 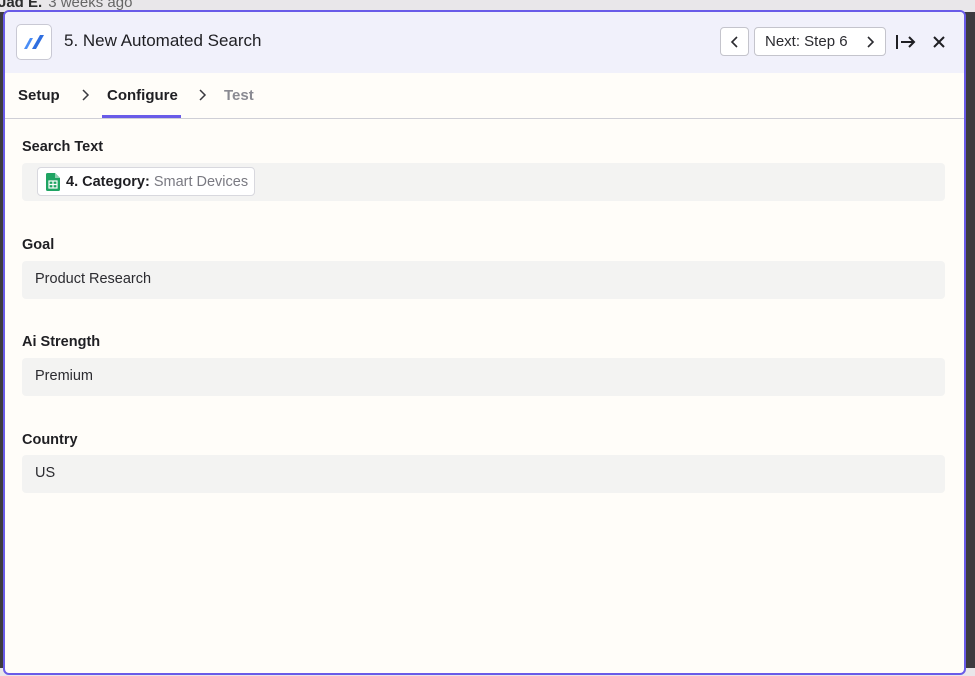 What do you see at coordinates (38, 245) in the screenshot?
I see `goal-label: Goal` at bounding box center [38, 245].